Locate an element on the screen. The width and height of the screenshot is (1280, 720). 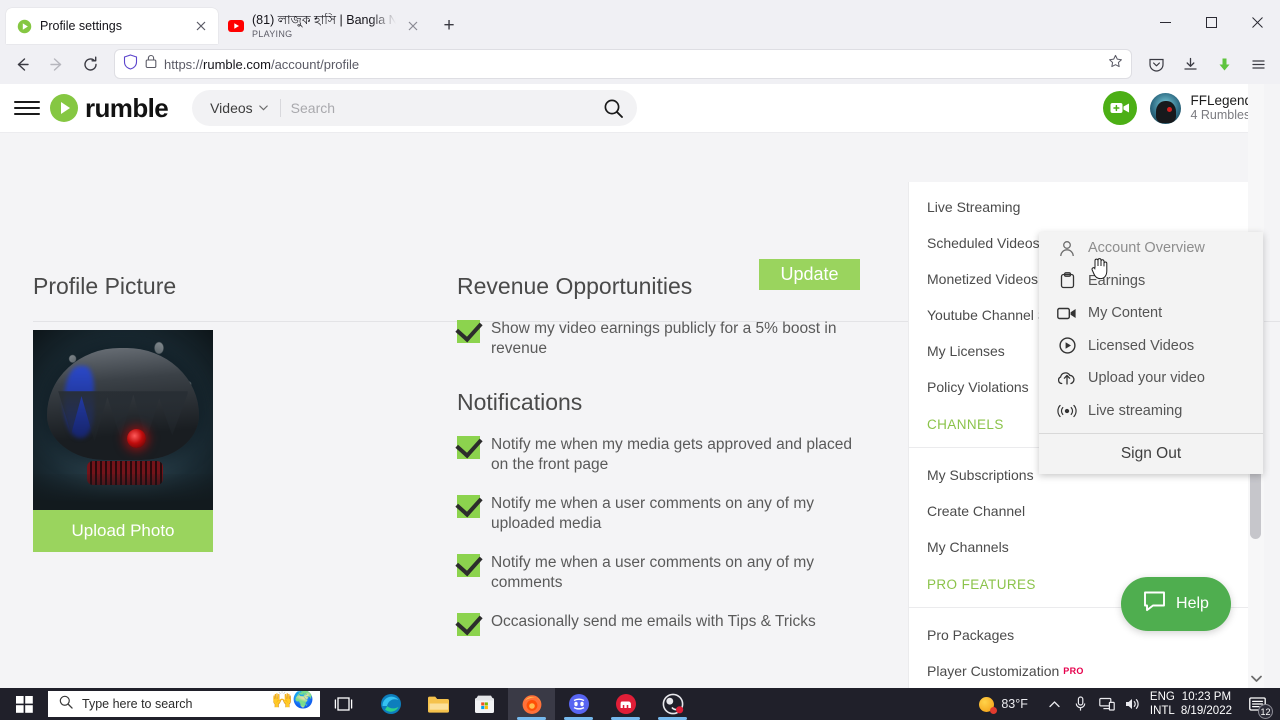
menu-item-account-overview: Account Overview is located at coordinates (1151, 248).